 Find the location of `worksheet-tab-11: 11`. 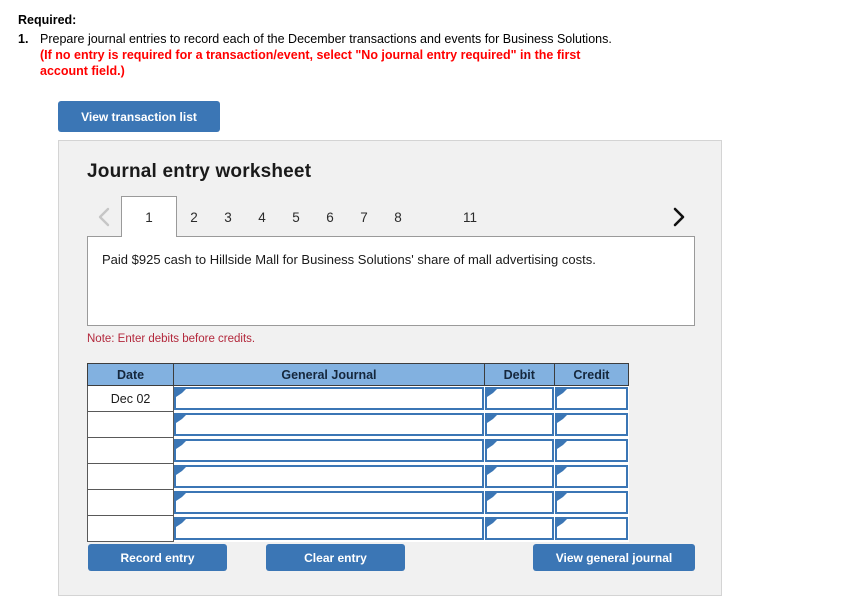

worksheet-tab-11: 11 is located at coordinates (470, 216).